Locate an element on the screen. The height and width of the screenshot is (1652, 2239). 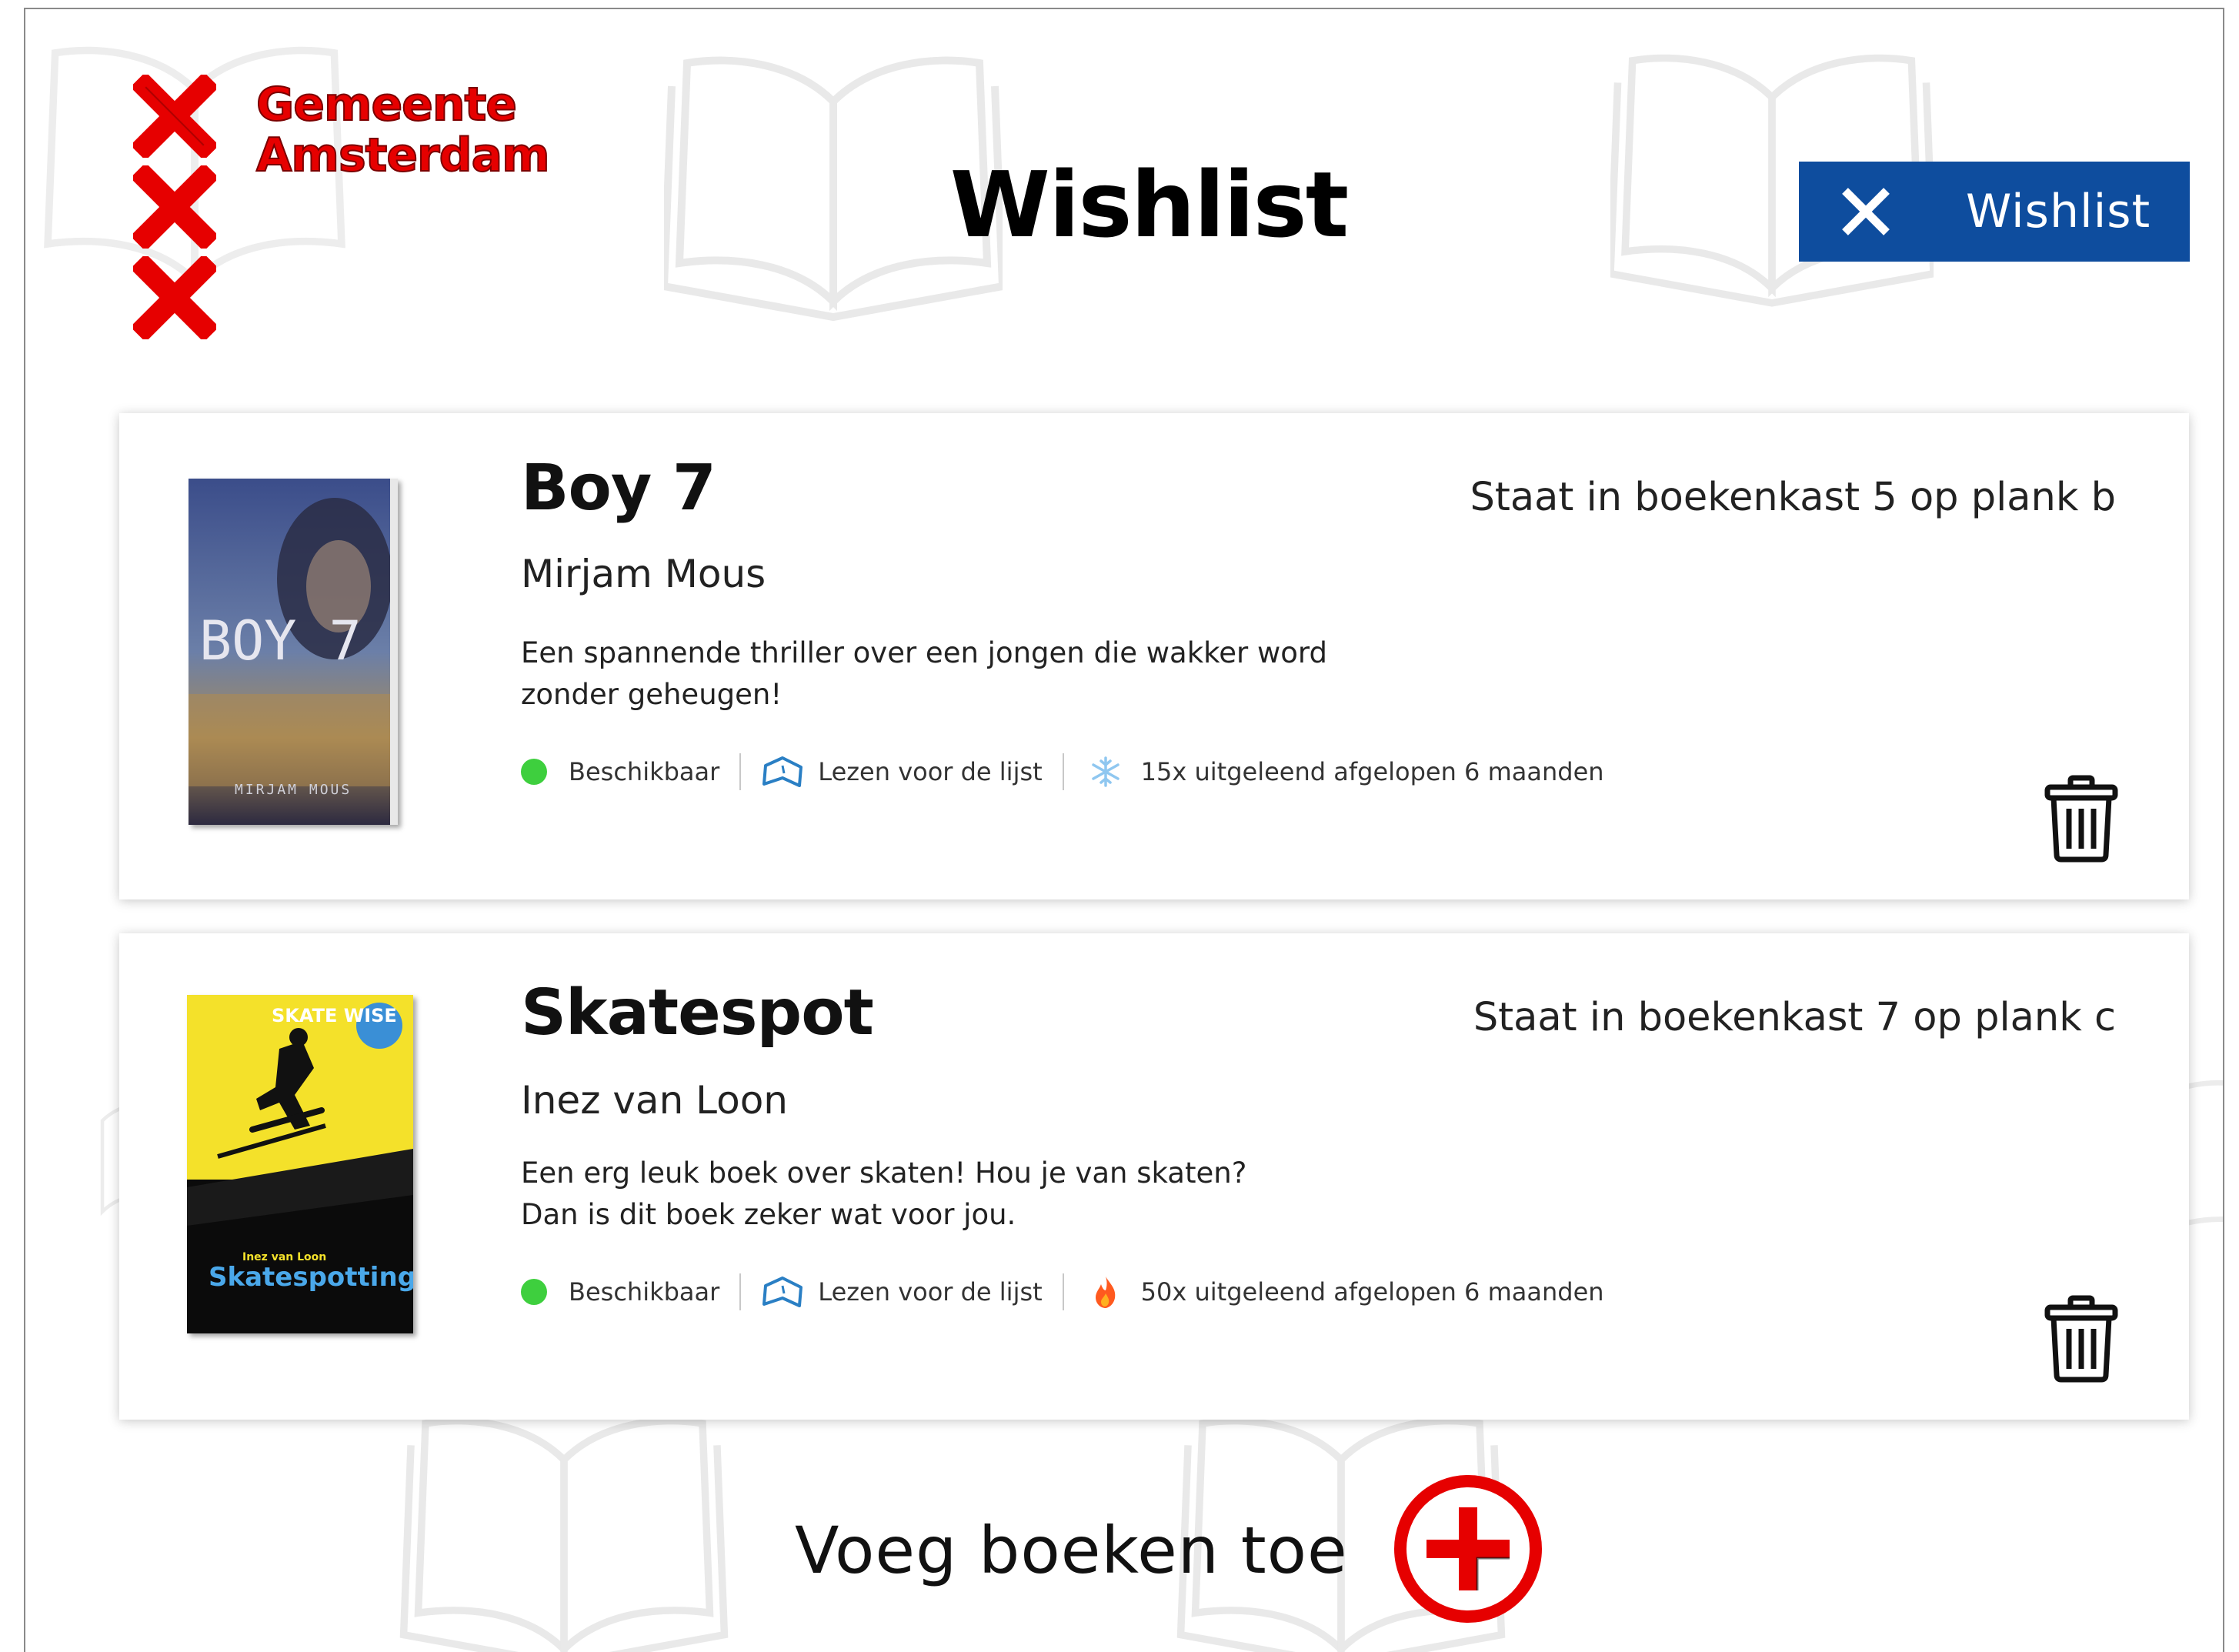
book-description-line2: Dan is dit boek zeker wat voor jou. is located at coordinates (769, 1214).